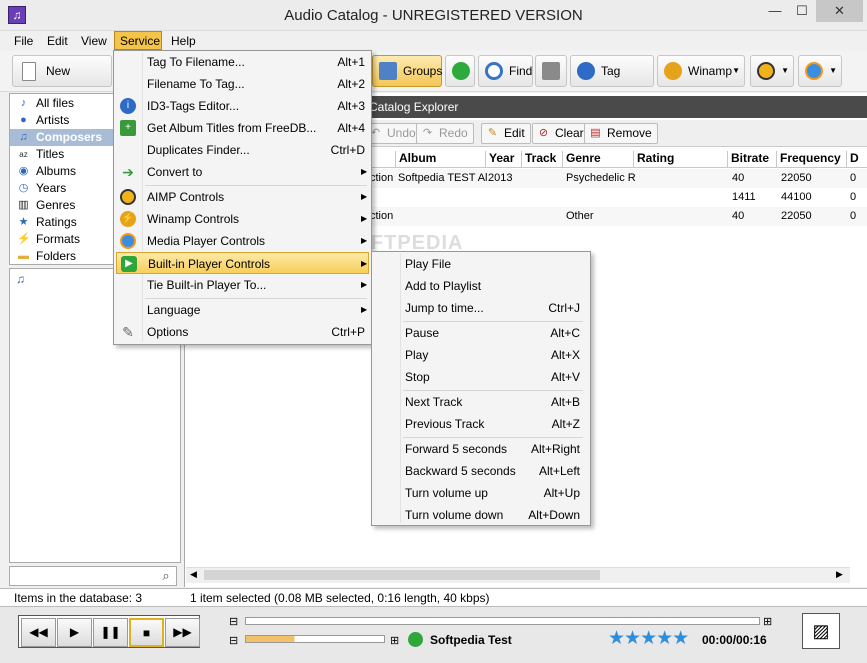  What do you see at coordinates (394, 640) in the screenshot?
I see `volume-plus-icon: ⊞` at bounding box center [394, 640].